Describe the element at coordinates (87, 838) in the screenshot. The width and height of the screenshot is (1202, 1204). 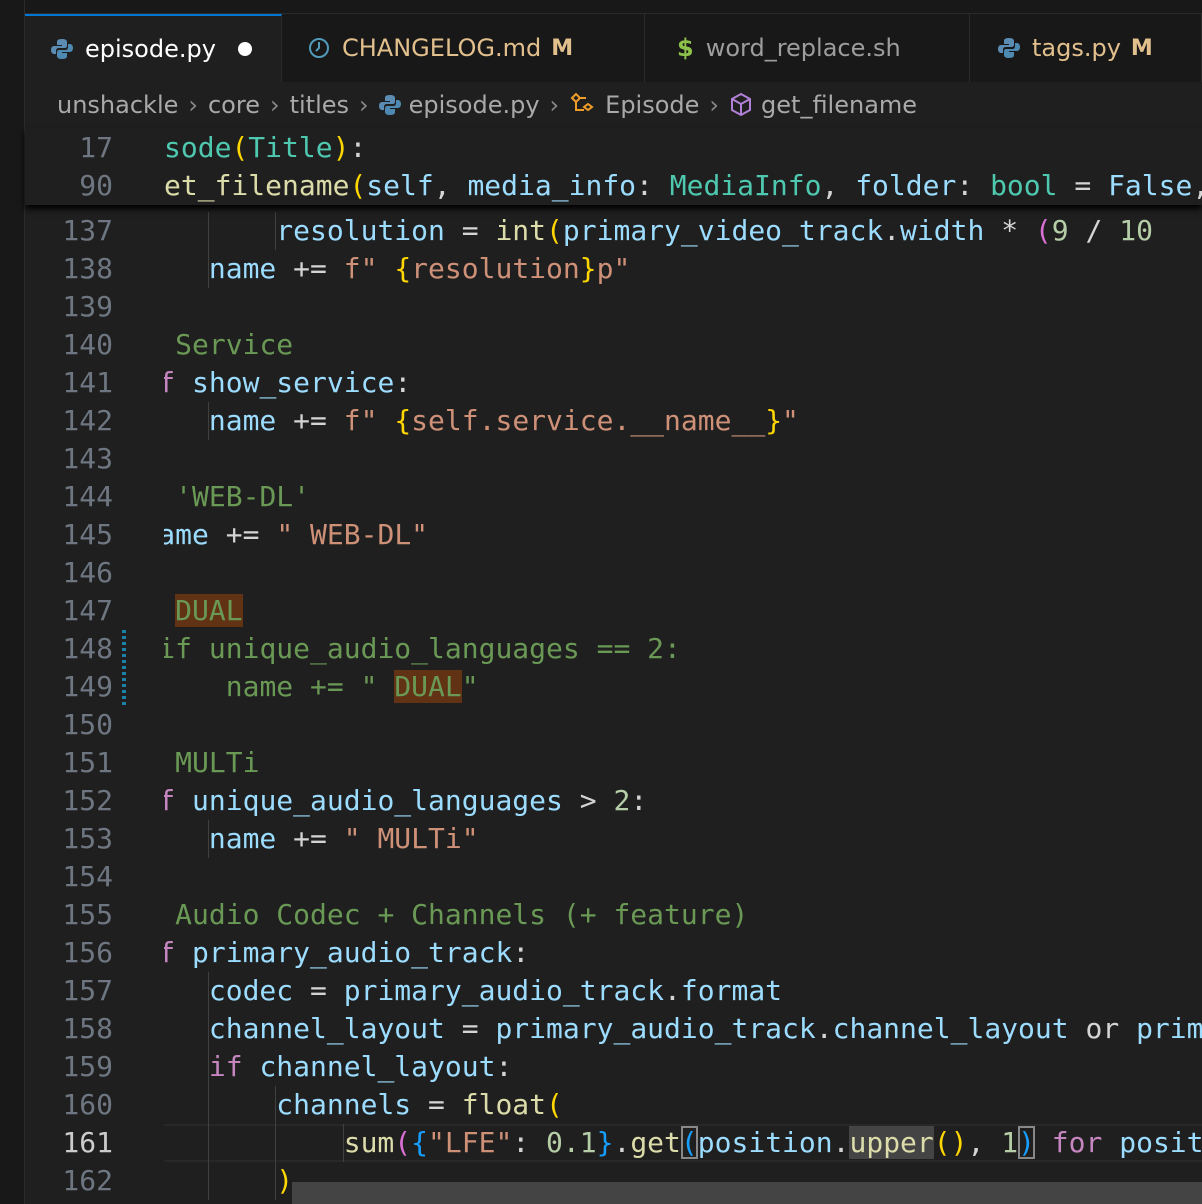
I see `line-number: 153` at that location.